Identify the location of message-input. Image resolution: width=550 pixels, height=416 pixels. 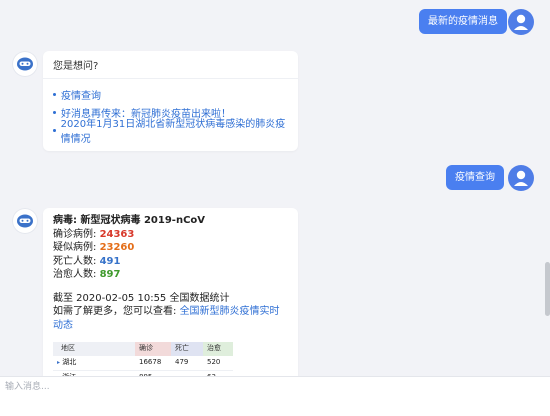
(270, 387).